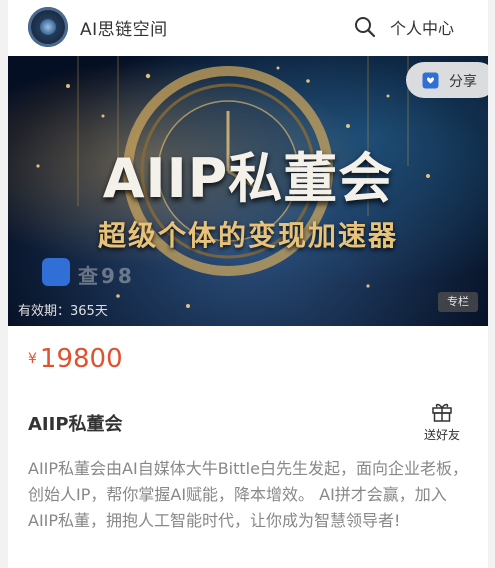 This screenshot has height=568, width=495. Describe the element at coordinates (81, 359) in the screenshot. I see `price-amount: 19800` at that location.